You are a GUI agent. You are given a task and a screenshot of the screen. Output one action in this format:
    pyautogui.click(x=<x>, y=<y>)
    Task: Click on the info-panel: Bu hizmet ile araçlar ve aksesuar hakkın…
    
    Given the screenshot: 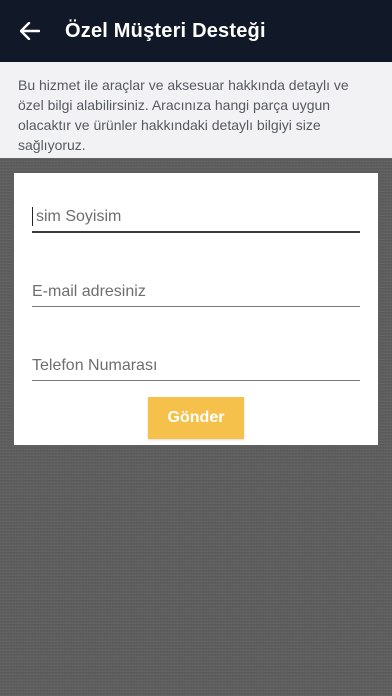 What is the action you would take?
    pyautogui.click(x=196, y=110)
    